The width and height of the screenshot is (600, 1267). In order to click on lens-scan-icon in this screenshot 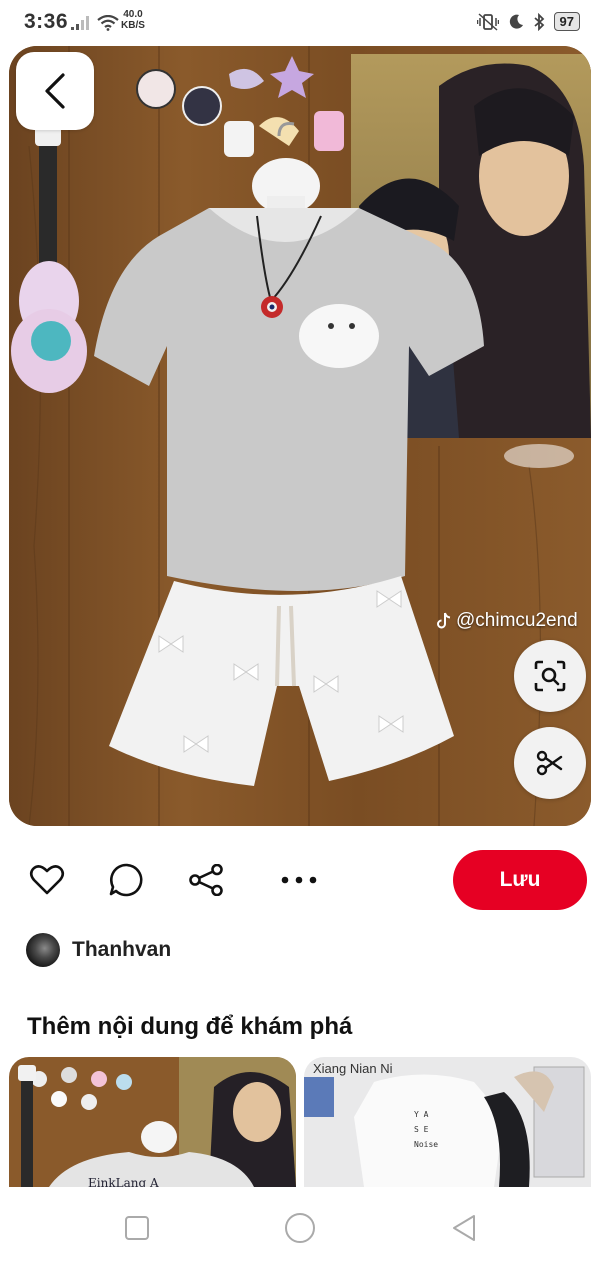, I will do `click(550, 676)`.